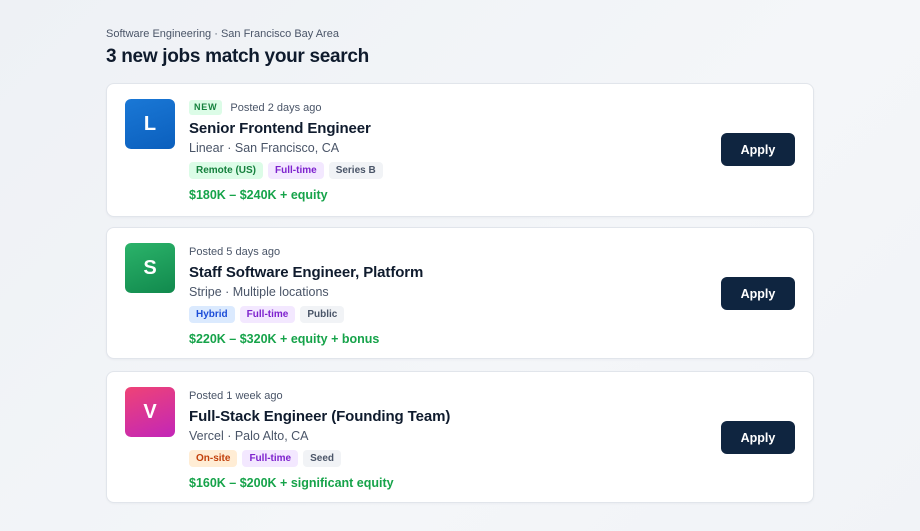 The image size is (920, 531). What do you see at coordinates (212, 314) in the screenshot?
I see `tag-work-mode: Hybrid` at bounding box center [212, 314].